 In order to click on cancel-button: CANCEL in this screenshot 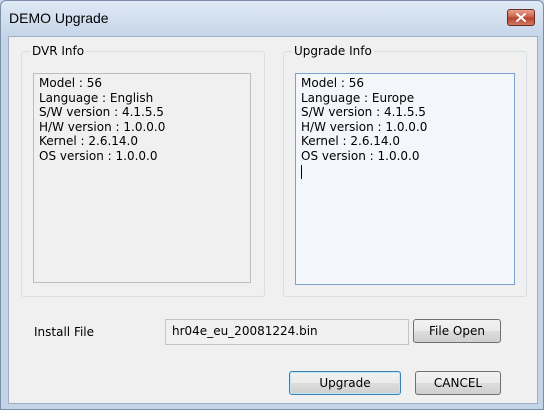, I will do `click(458, 383)`.